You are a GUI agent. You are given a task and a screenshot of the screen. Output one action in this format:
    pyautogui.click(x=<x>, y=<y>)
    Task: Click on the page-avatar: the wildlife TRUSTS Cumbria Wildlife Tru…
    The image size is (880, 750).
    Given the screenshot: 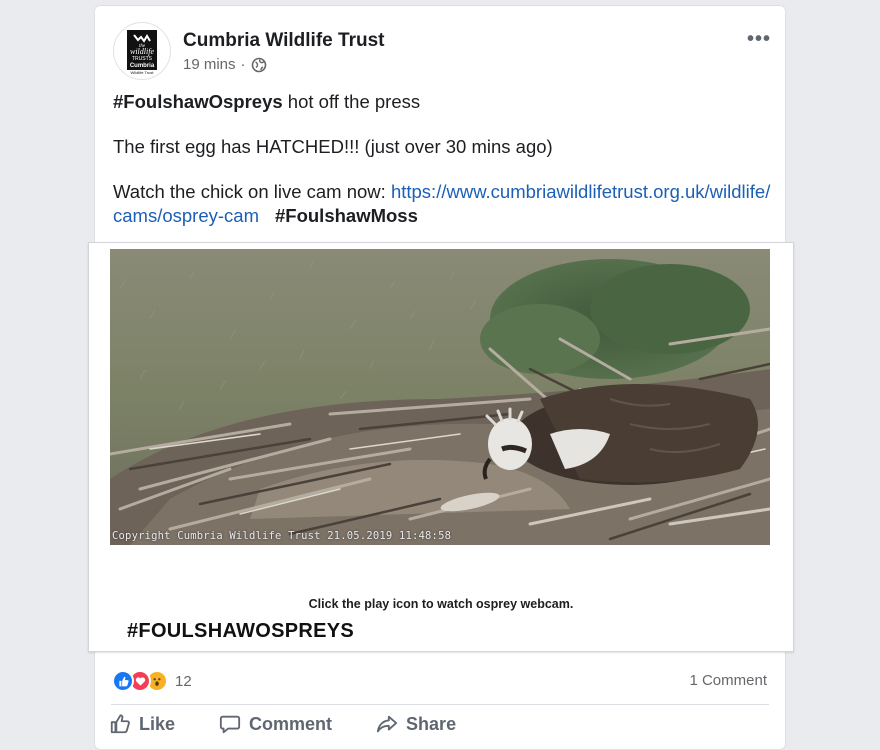 What is the action you would take?
    pyautogui.click(x=142, y=51)
    